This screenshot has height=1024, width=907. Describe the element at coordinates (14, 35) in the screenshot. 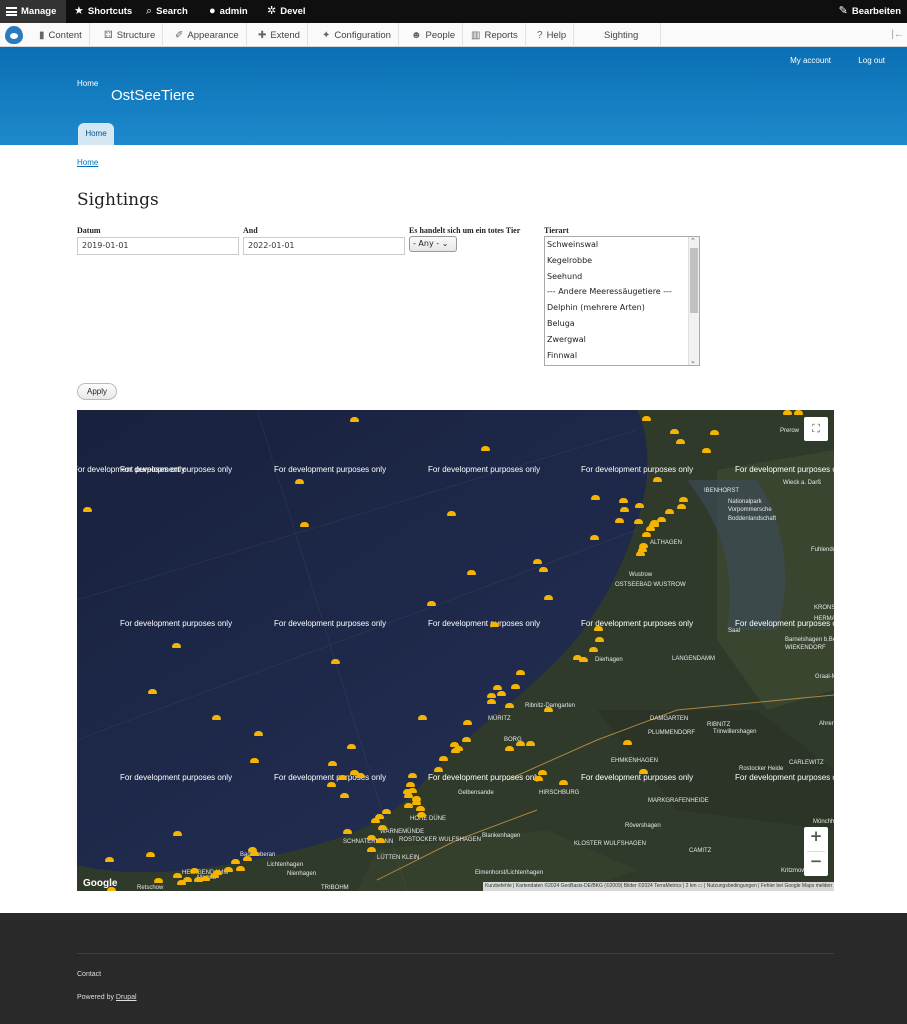

I see `drupal-logo-icon` at that location.